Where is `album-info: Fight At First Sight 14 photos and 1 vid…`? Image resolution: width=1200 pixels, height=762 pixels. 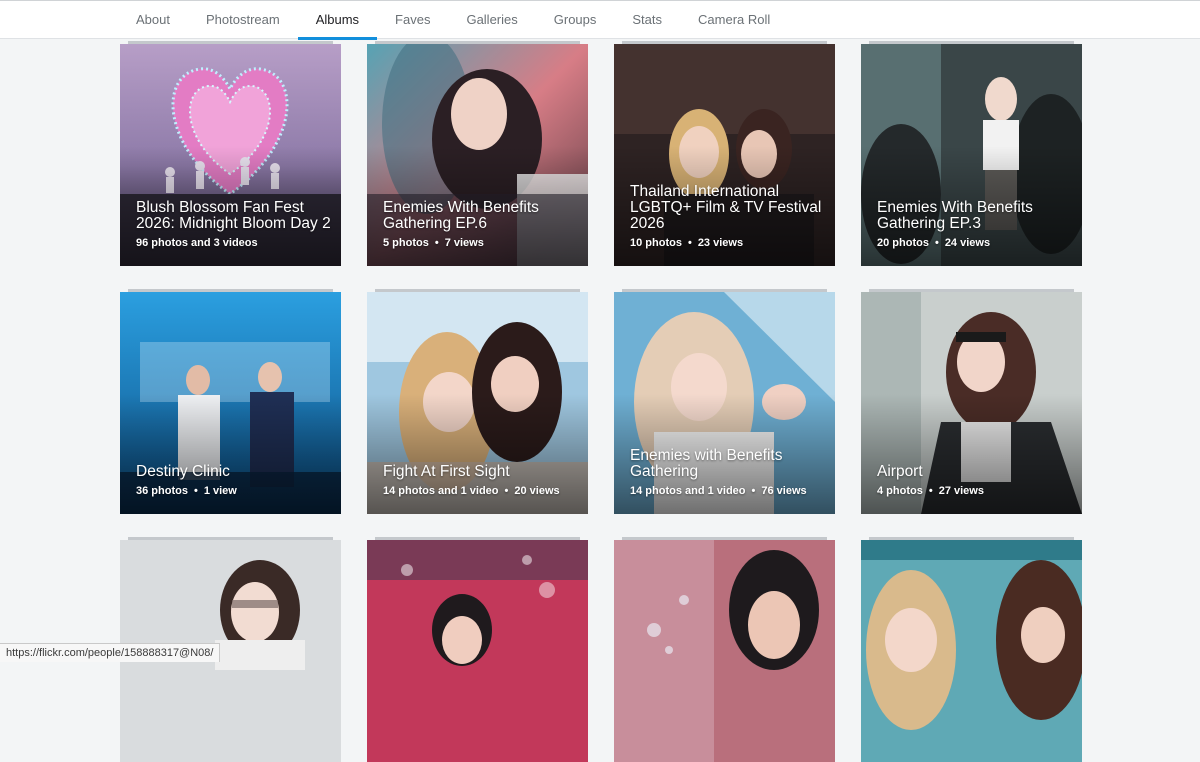
album-info: Fight At First Sight 14 photos and 1 vid… is located at coordinates (481, 481).